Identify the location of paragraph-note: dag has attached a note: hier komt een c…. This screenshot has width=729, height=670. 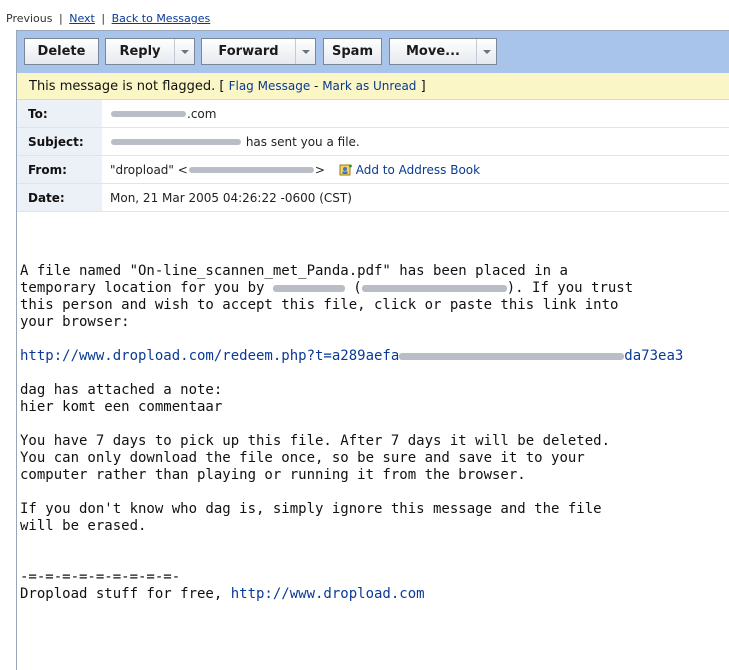
(372, 399).